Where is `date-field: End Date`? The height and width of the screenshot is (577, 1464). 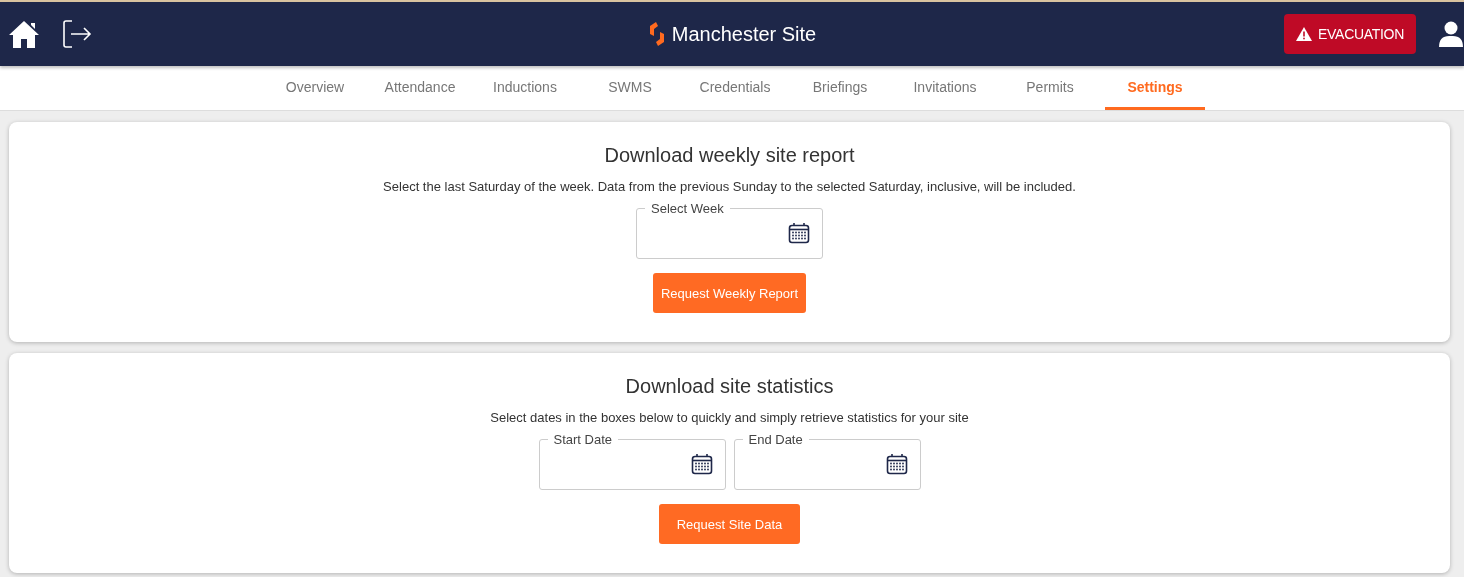 date-field: End Date is located at coordinates (827, 461).